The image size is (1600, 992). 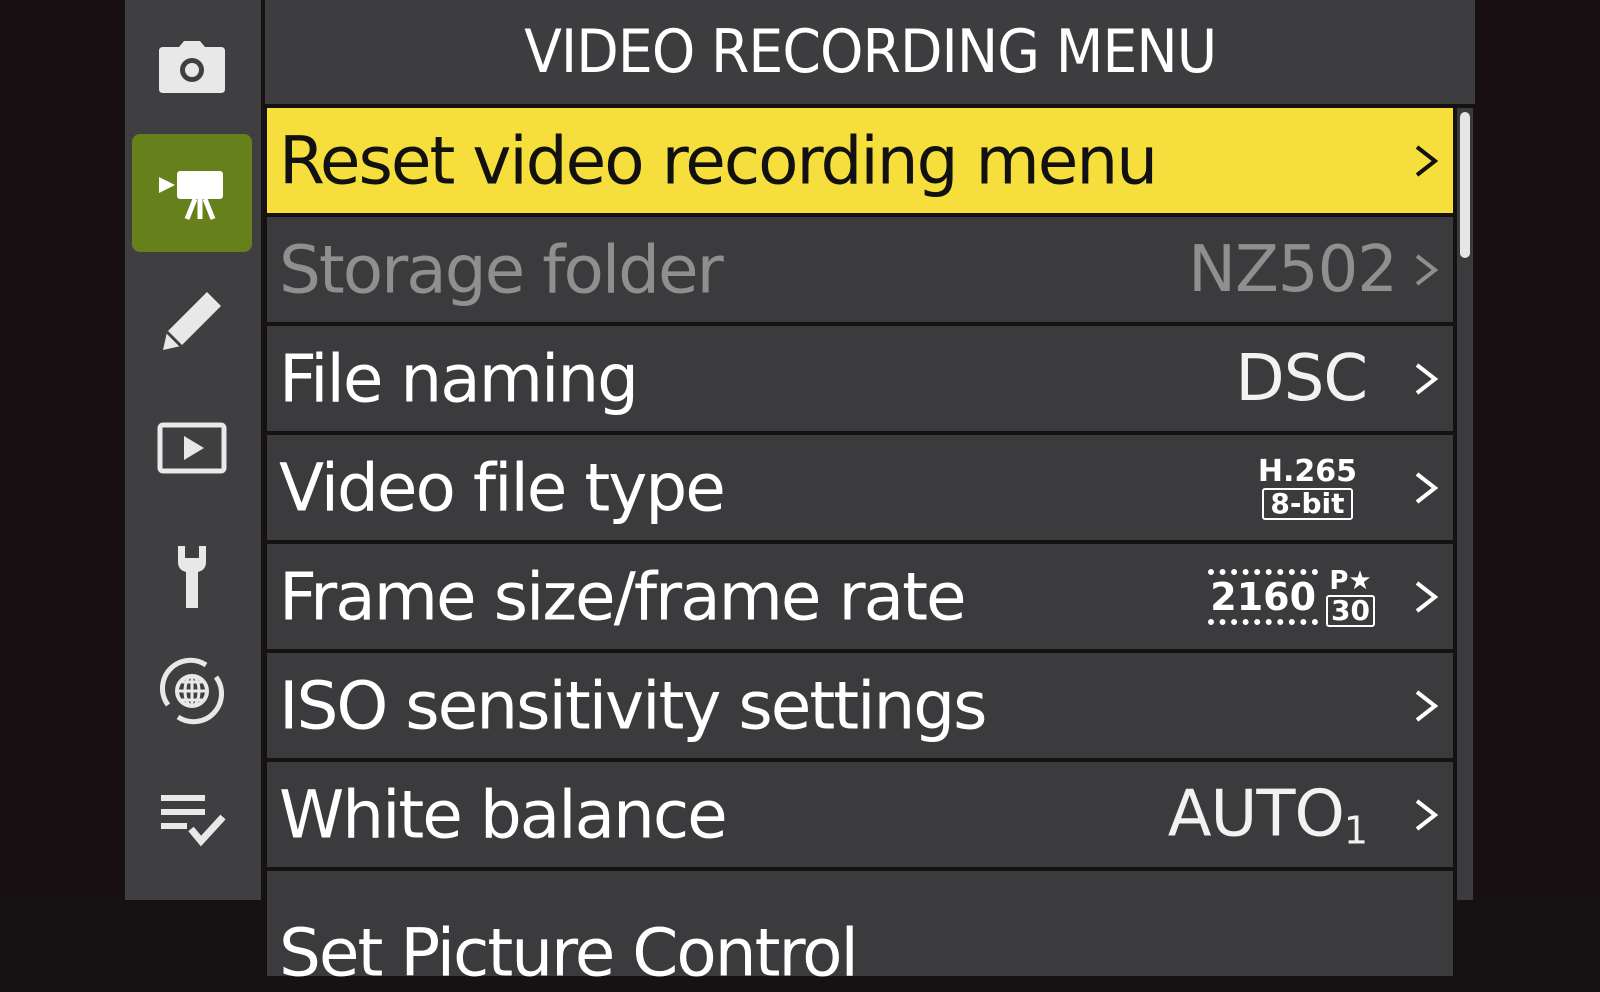 I want to click on tab-photo-shooting, so click(x=192, y=67).